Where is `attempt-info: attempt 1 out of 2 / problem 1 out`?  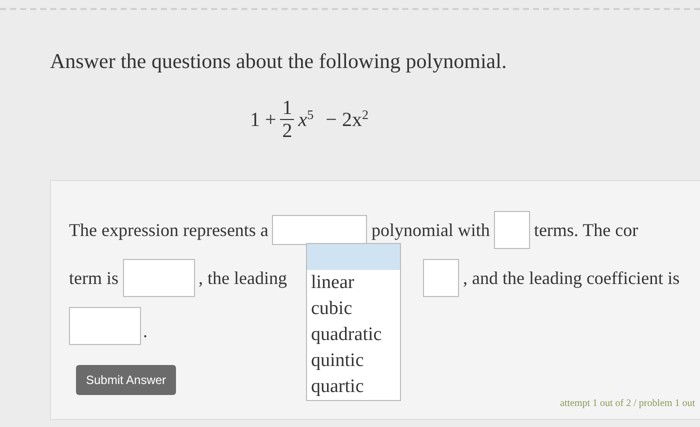 attempt-info: attempt 1 out of 2 / problem 1 out is located at coordinates (627, 404).